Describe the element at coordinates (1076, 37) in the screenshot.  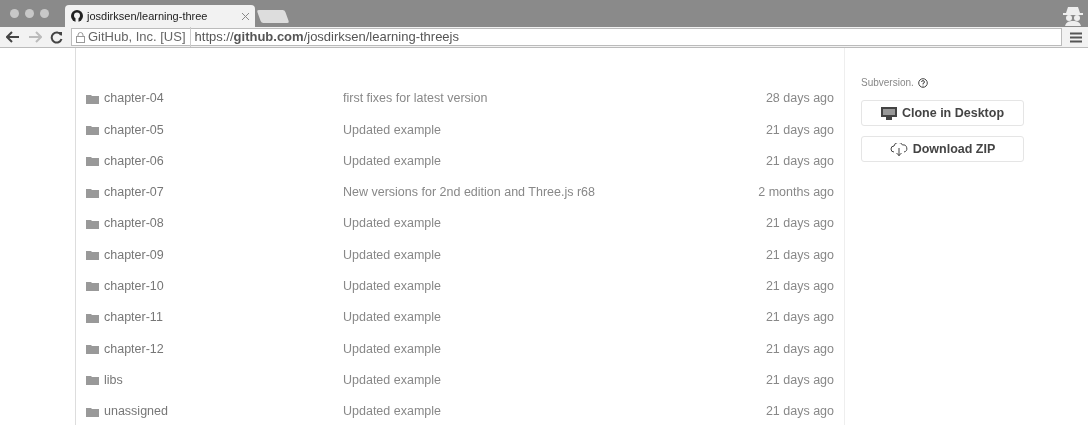
I see `menu-icon` at that location.